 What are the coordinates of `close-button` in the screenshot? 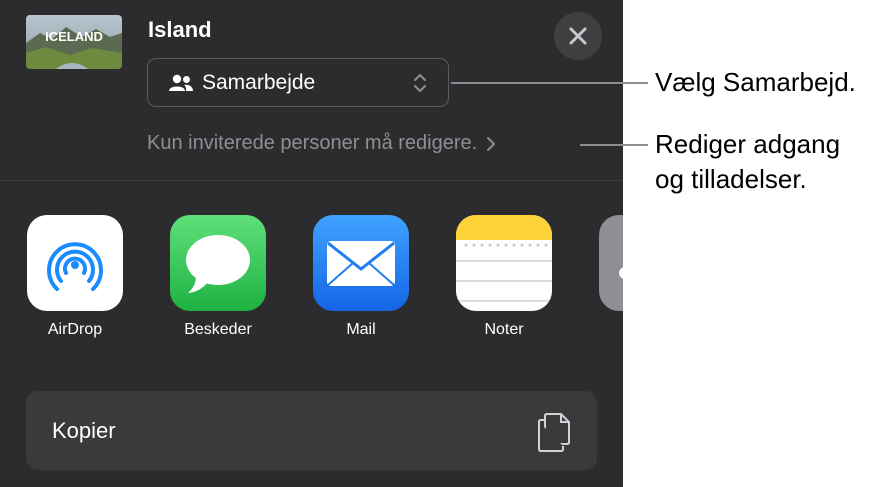 It's located at (578, 36).